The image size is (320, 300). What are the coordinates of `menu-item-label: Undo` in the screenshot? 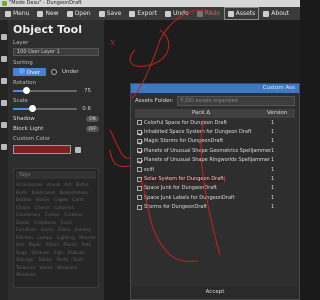 It's located at (180, 13).